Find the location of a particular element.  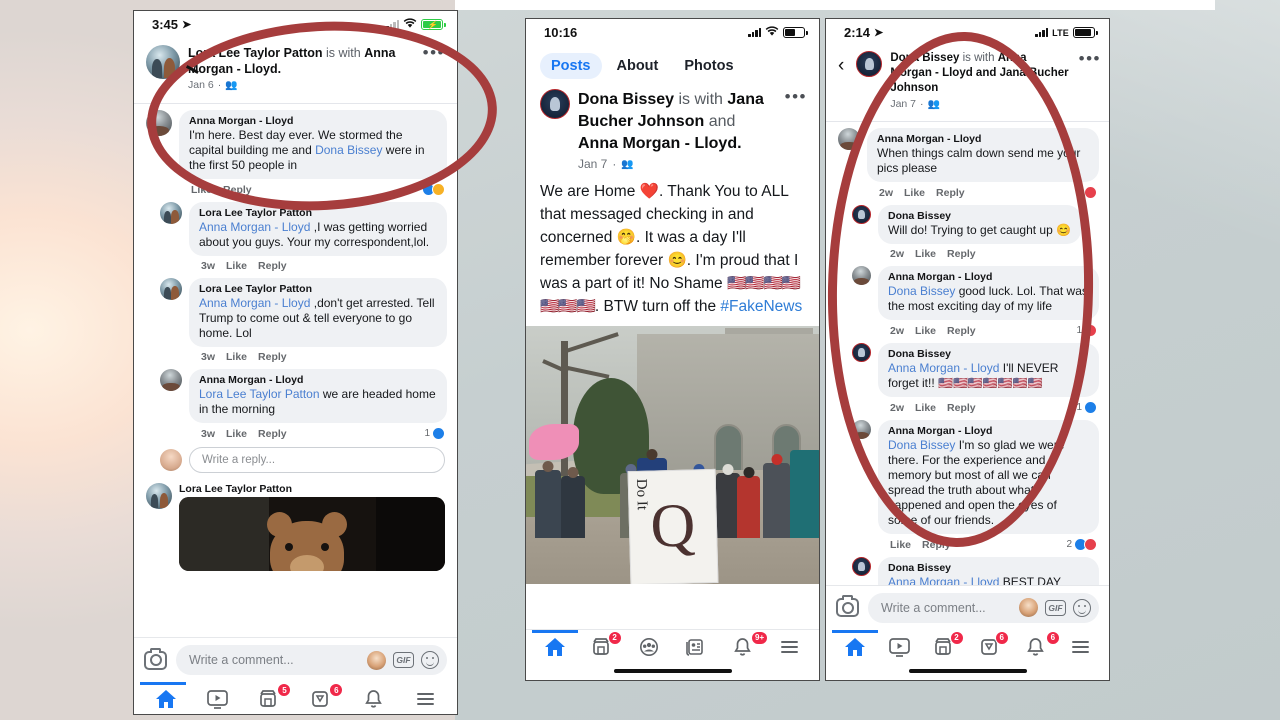

tab-news is located at coordinates (695, 647).